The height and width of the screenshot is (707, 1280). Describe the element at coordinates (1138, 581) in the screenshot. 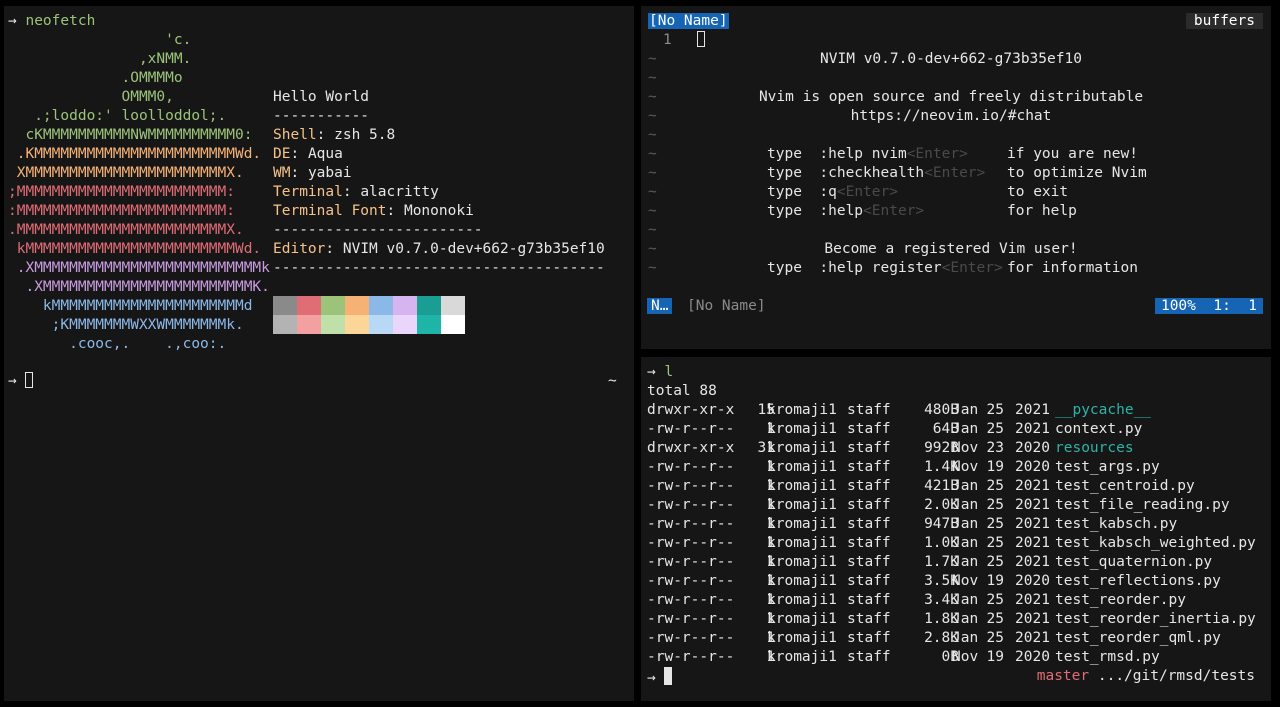

I see `file-name: test_reflections.py` at that location.